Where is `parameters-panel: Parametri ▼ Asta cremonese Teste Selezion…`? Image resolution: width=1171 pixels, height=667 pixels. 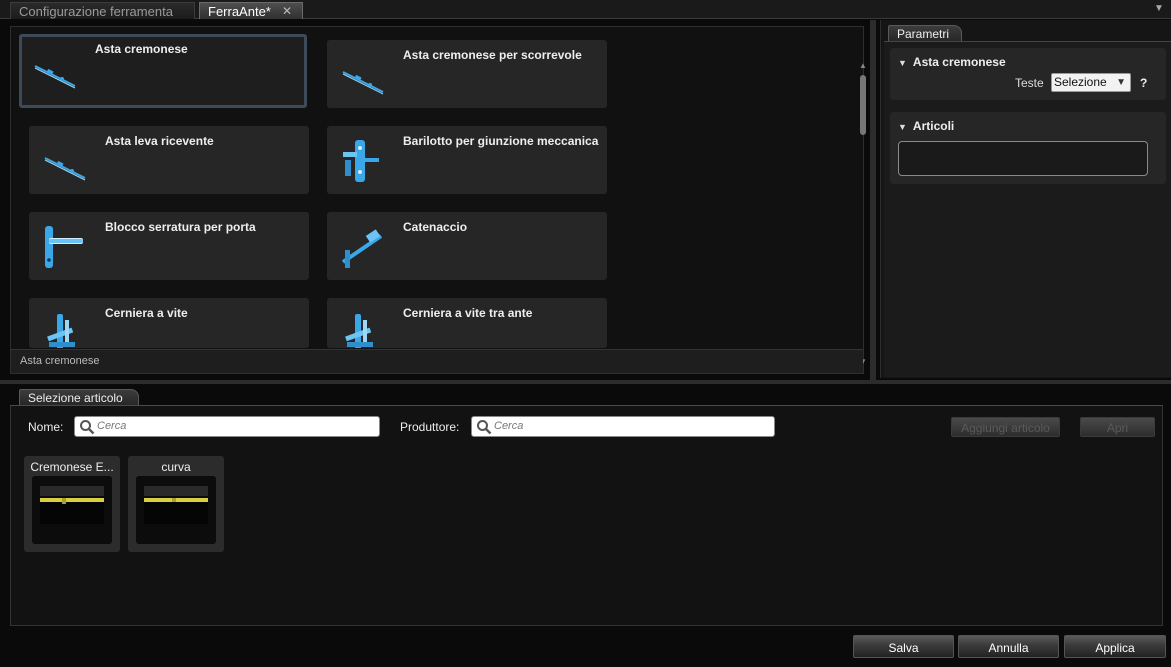
parameters-panel: Parametri ▼ Asta cremonese Teste Selezion… is located at coordinates (1025, 199).